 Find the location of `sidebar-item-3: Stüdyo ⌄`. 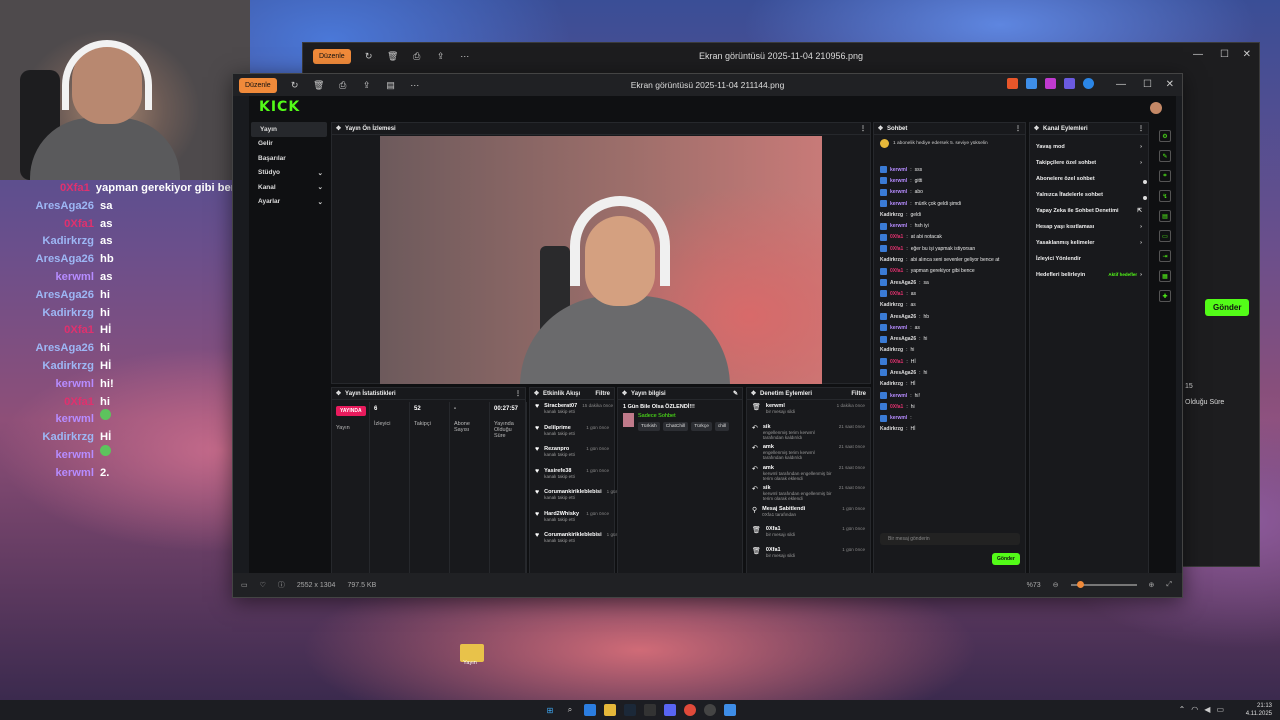

sidebar-item-3: Stüdyo ⌄ is located at coordinates (289, 173).